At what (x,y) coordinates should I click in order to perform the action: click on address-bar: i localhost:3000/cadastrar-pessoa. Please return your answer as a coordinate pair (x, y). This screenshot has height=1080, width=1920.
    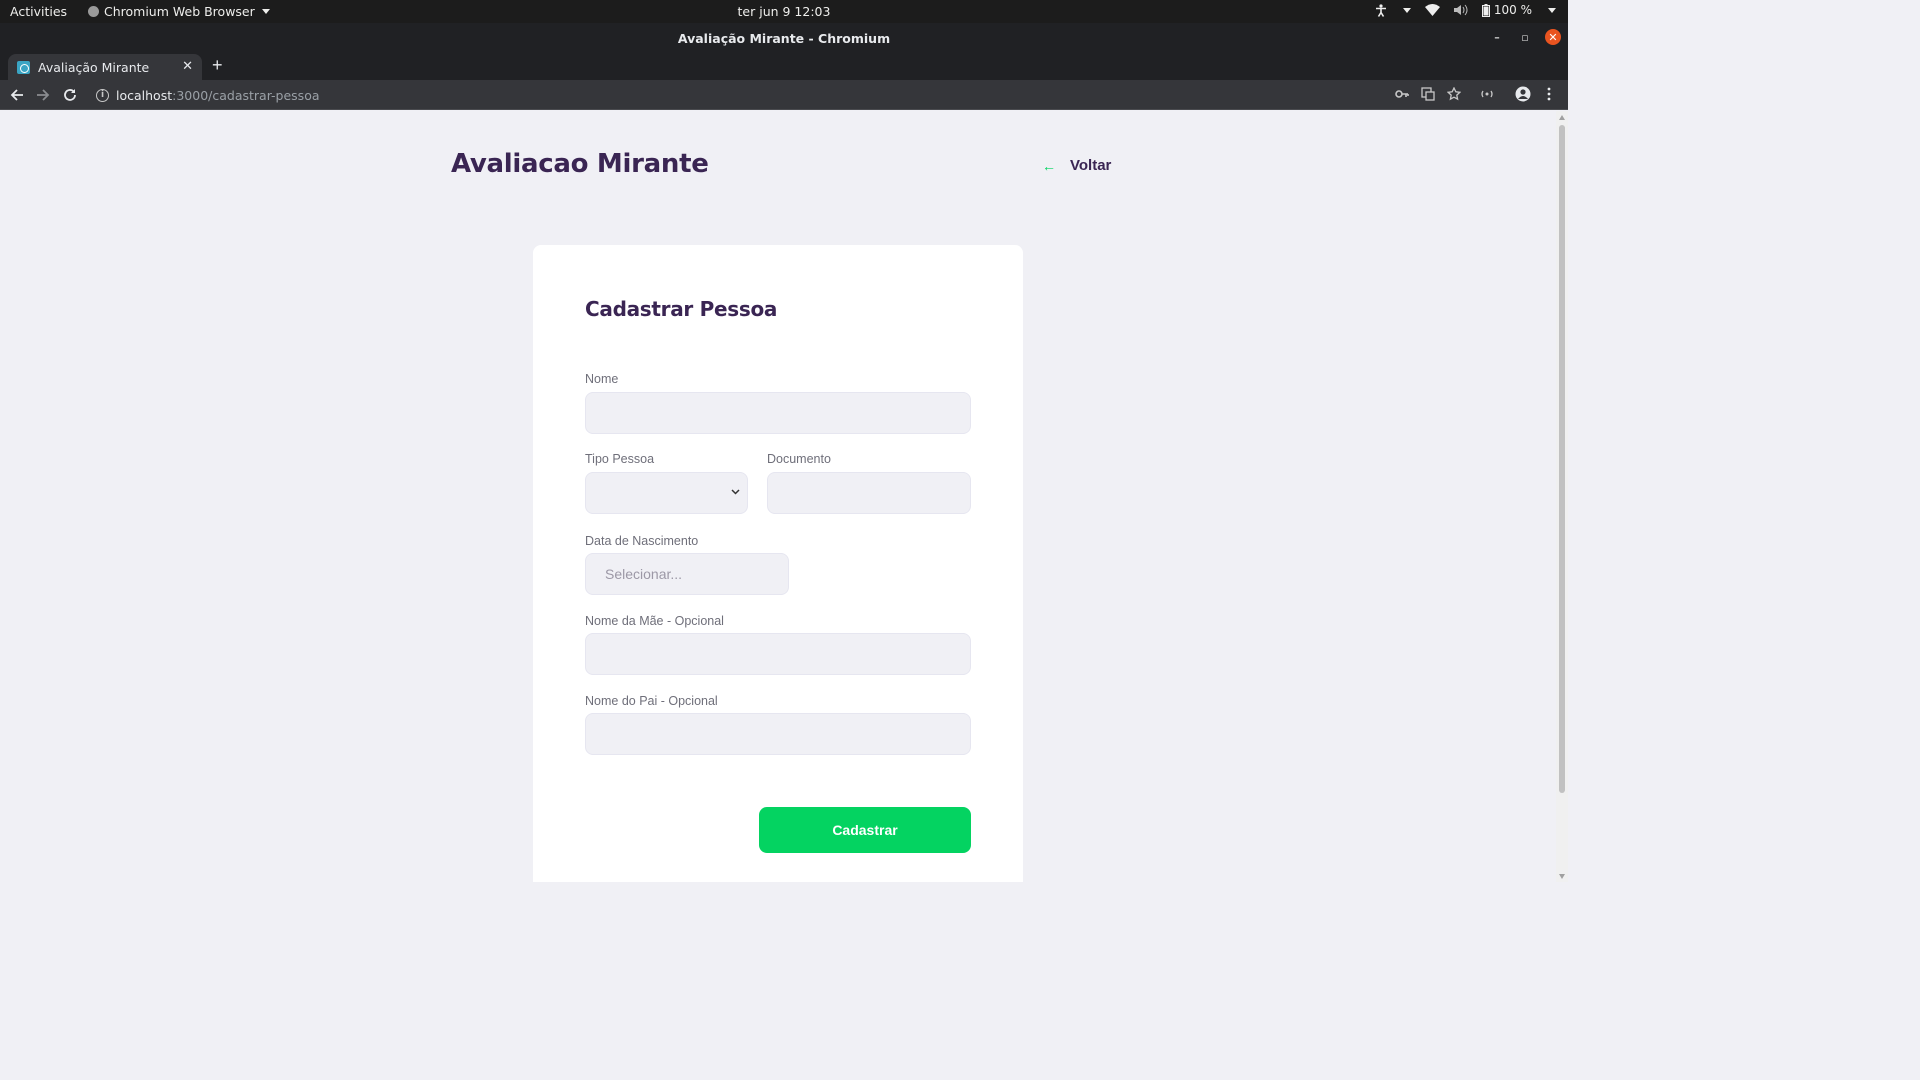
    Looking at the image, I should click on (798, 95).